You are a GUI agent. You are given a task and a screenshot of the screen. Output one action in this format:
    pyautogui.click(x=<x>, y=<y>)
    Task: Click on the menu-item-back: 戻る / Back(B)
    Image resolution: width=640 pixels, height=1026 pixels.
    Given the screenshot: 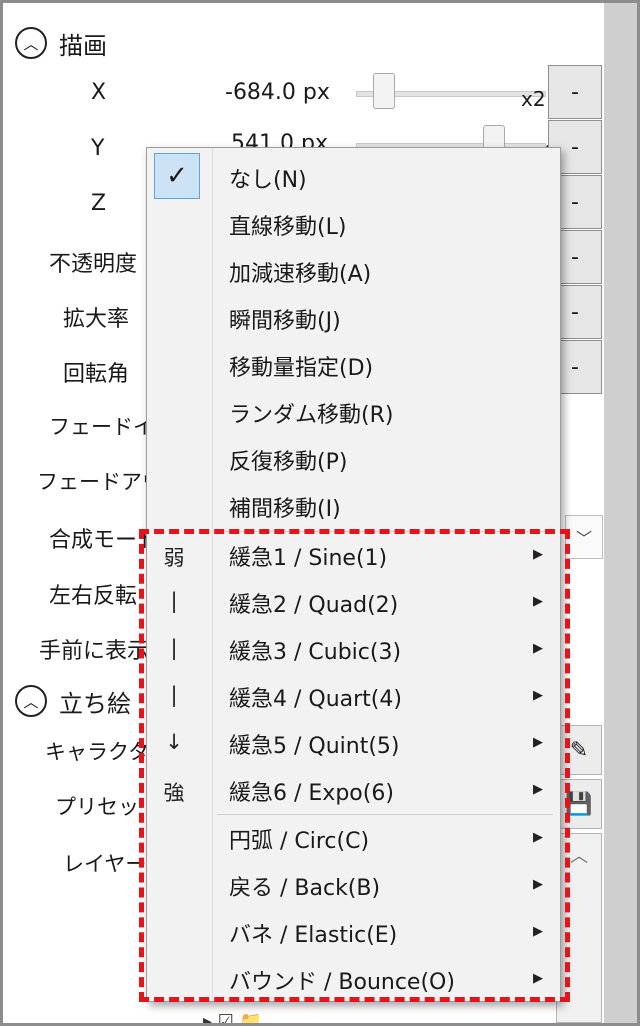 What is the action you would take?
    pyautogui.click(x=304, y=886)
    